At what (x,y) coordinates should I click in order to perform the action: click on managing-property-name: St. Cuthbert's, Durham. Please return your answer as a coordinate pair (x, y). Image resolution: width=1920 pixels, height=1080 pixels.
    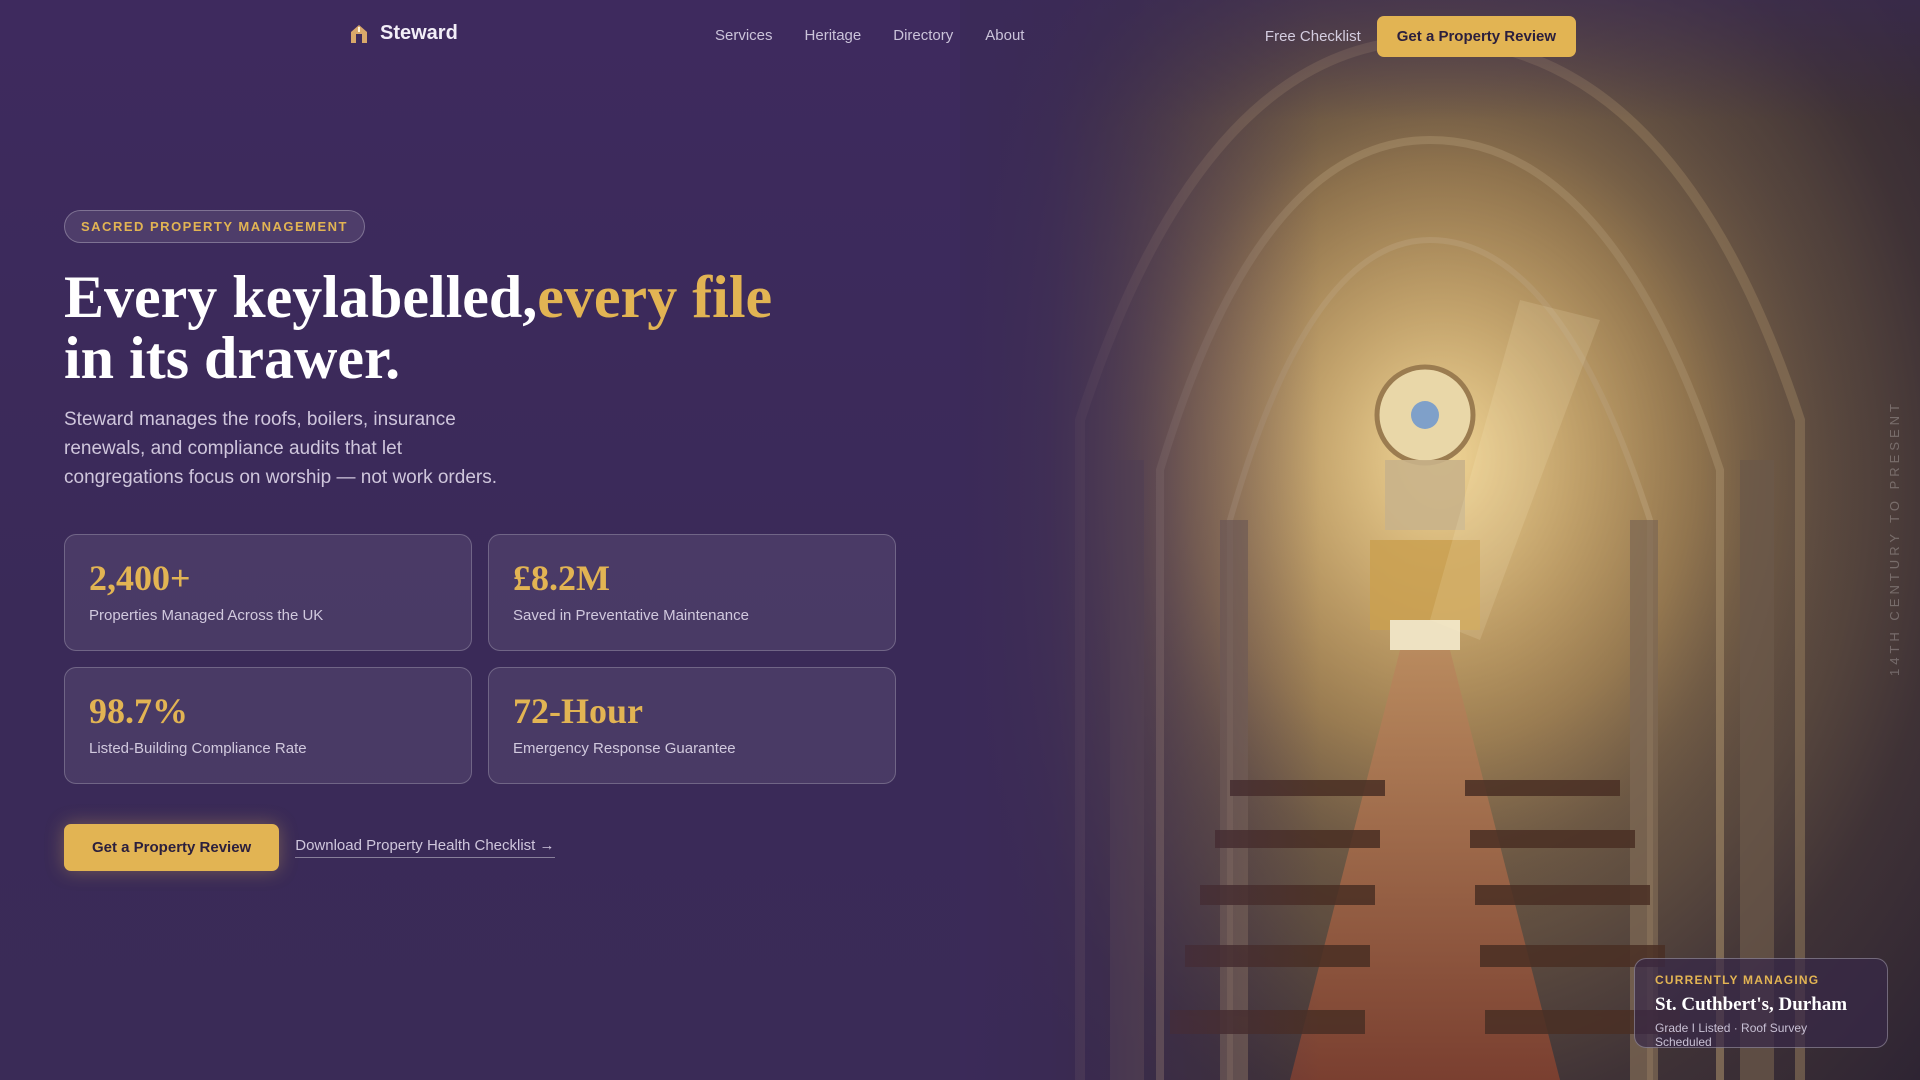
    Looking at the image, I should click on (1751, 1004).